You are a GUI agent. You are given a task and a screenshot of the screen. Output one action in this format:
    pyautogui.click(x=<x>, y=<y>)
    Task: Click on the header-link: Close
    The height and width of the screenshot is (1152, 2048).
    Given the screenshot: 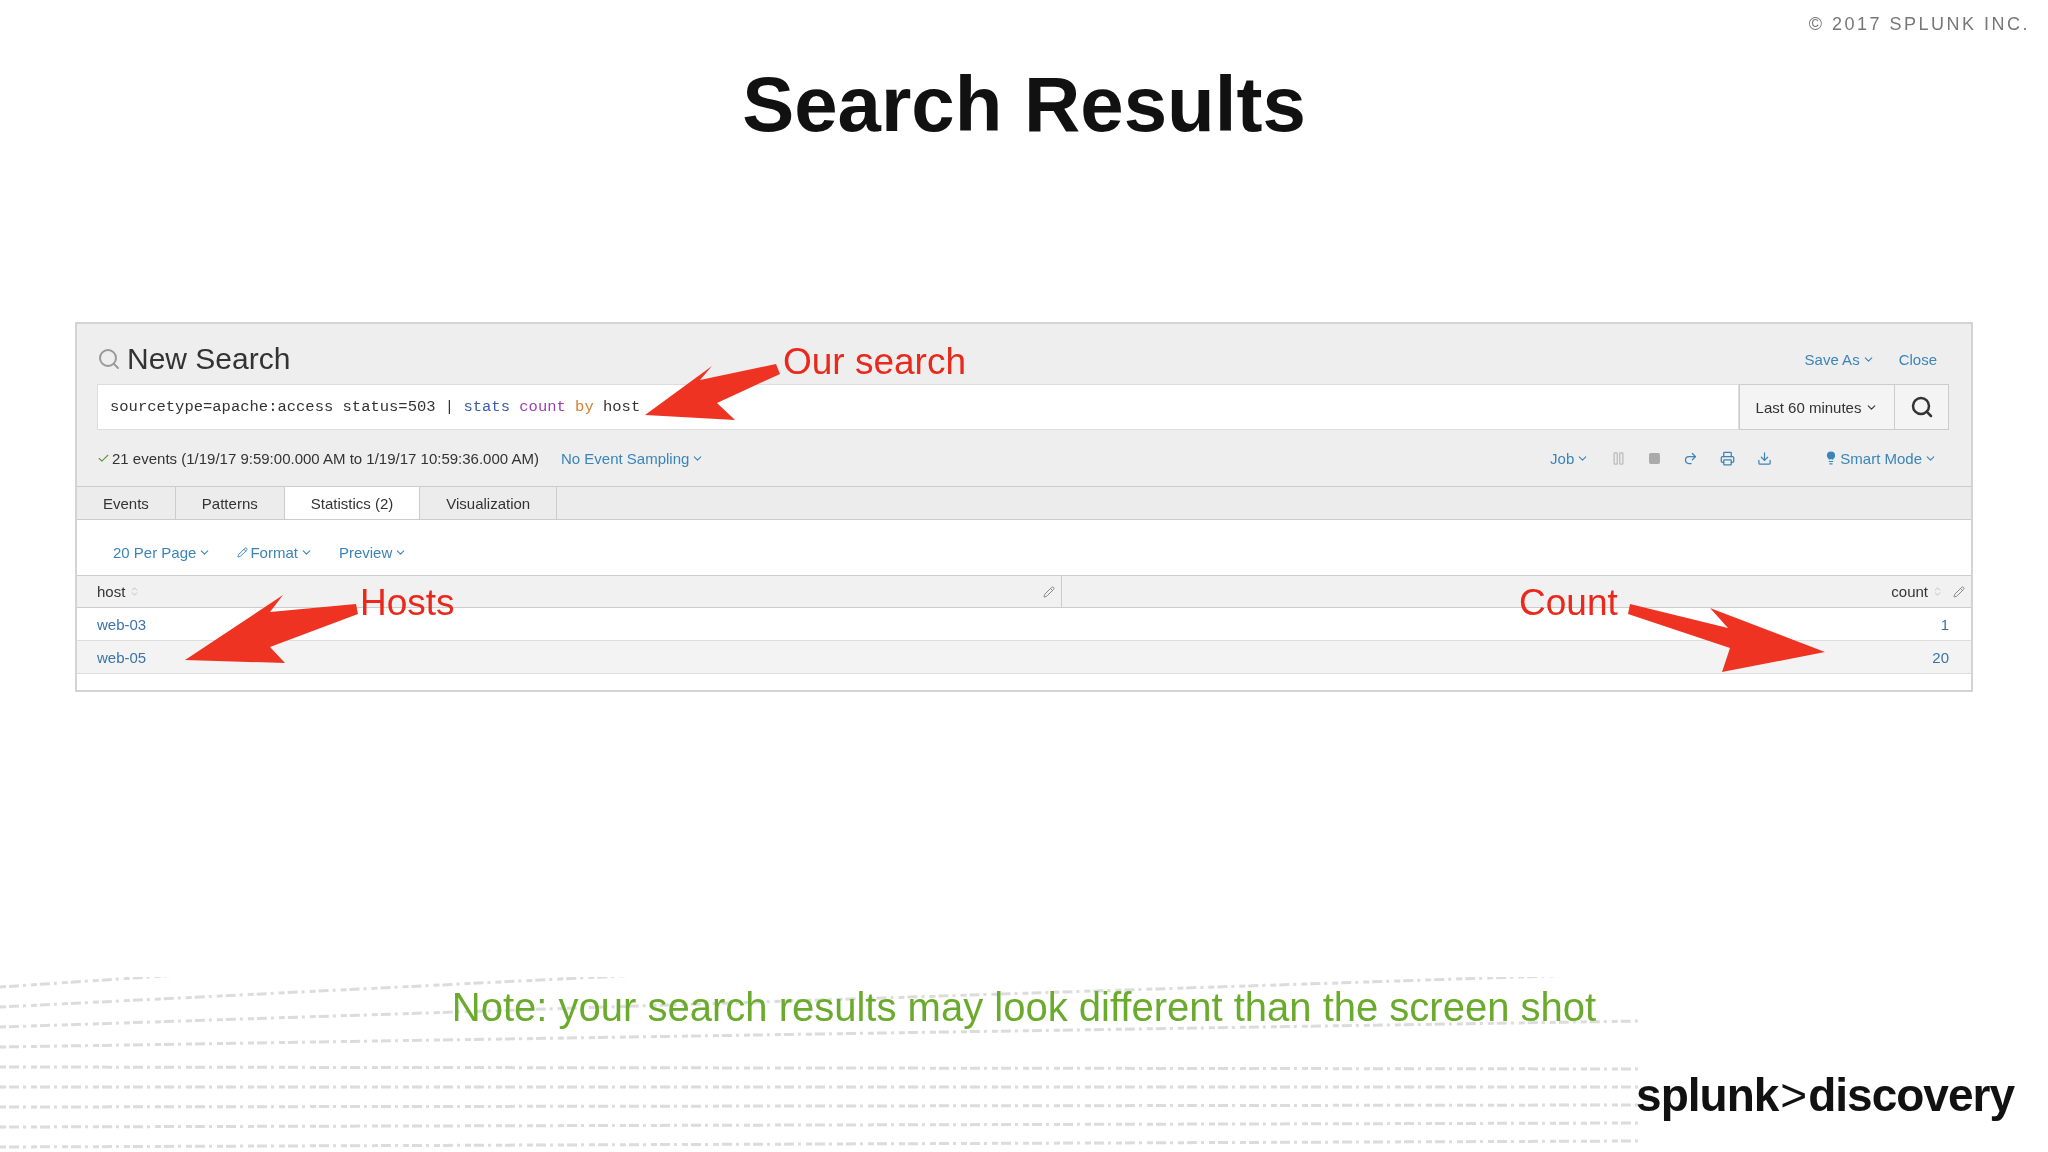 What is the action you would take?
    pyautogui.click(x=1917, y=359)
    